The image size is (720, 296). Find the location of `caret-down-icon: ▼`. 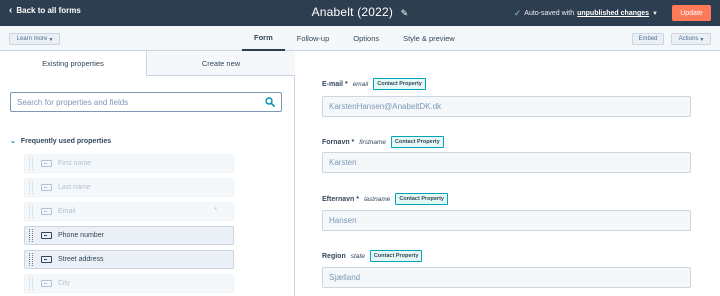

caret-down-icon: ▼ is located at coordinates (655, 13).